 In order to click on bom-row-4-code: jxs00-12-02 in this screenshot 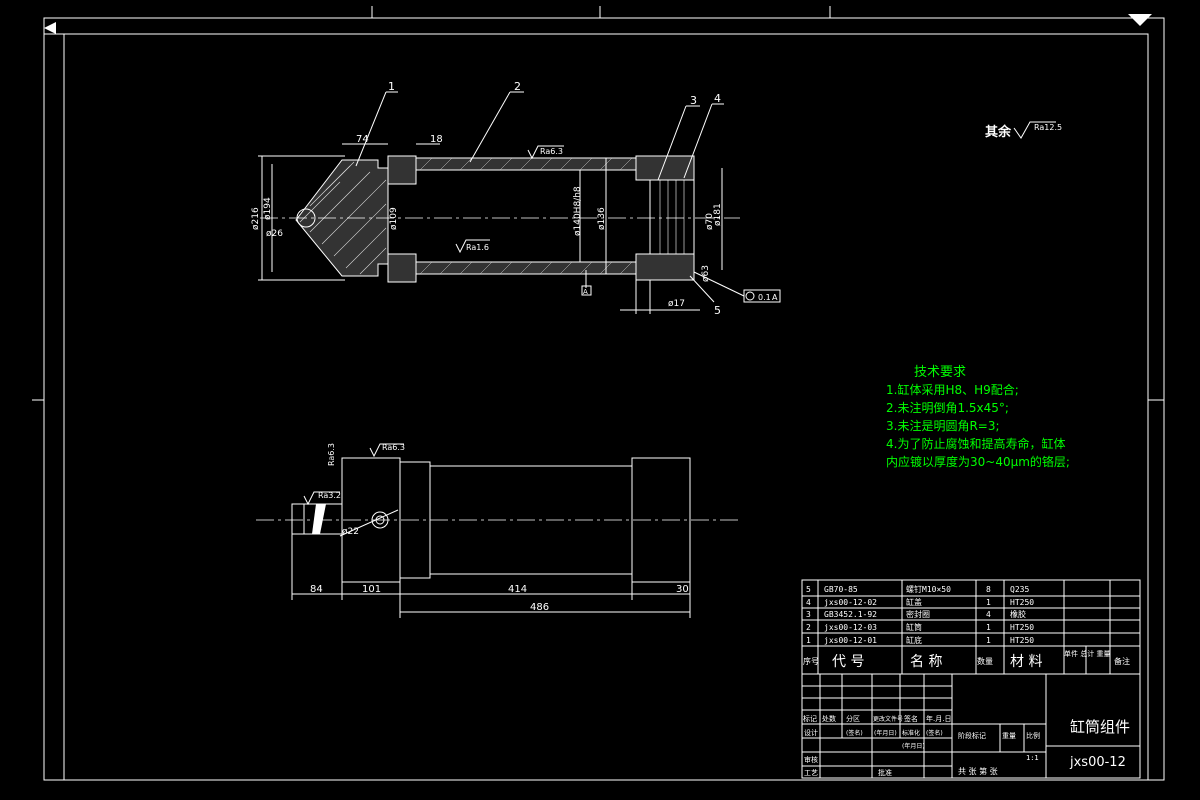, I will do `click(850, 602)`.